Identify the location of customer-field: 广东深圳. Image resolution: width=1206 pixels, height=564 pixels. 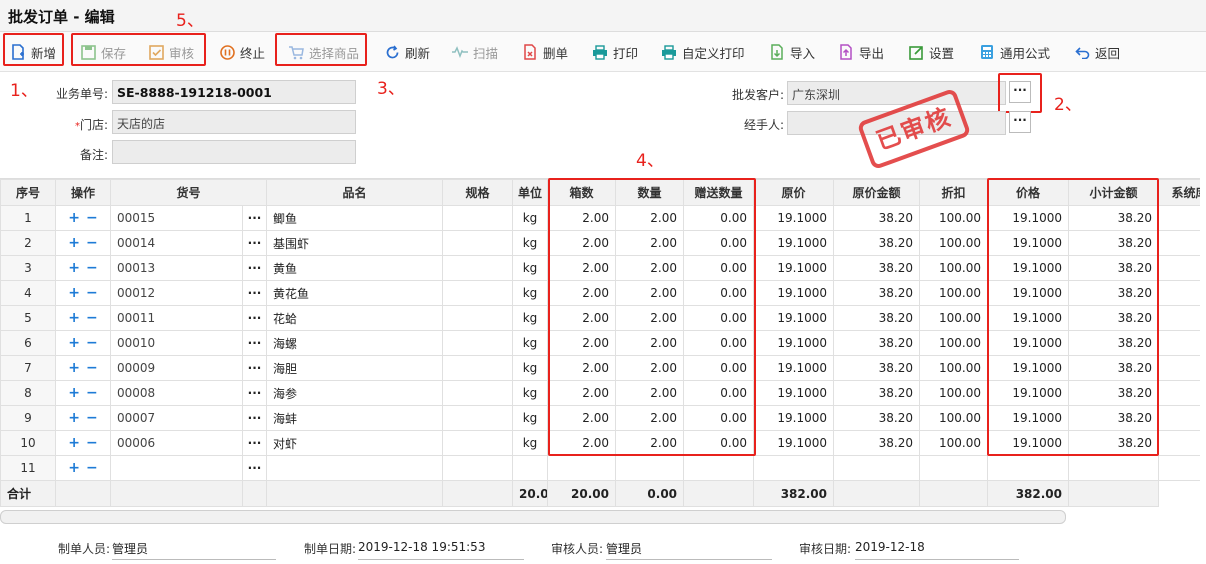
(896, 93).